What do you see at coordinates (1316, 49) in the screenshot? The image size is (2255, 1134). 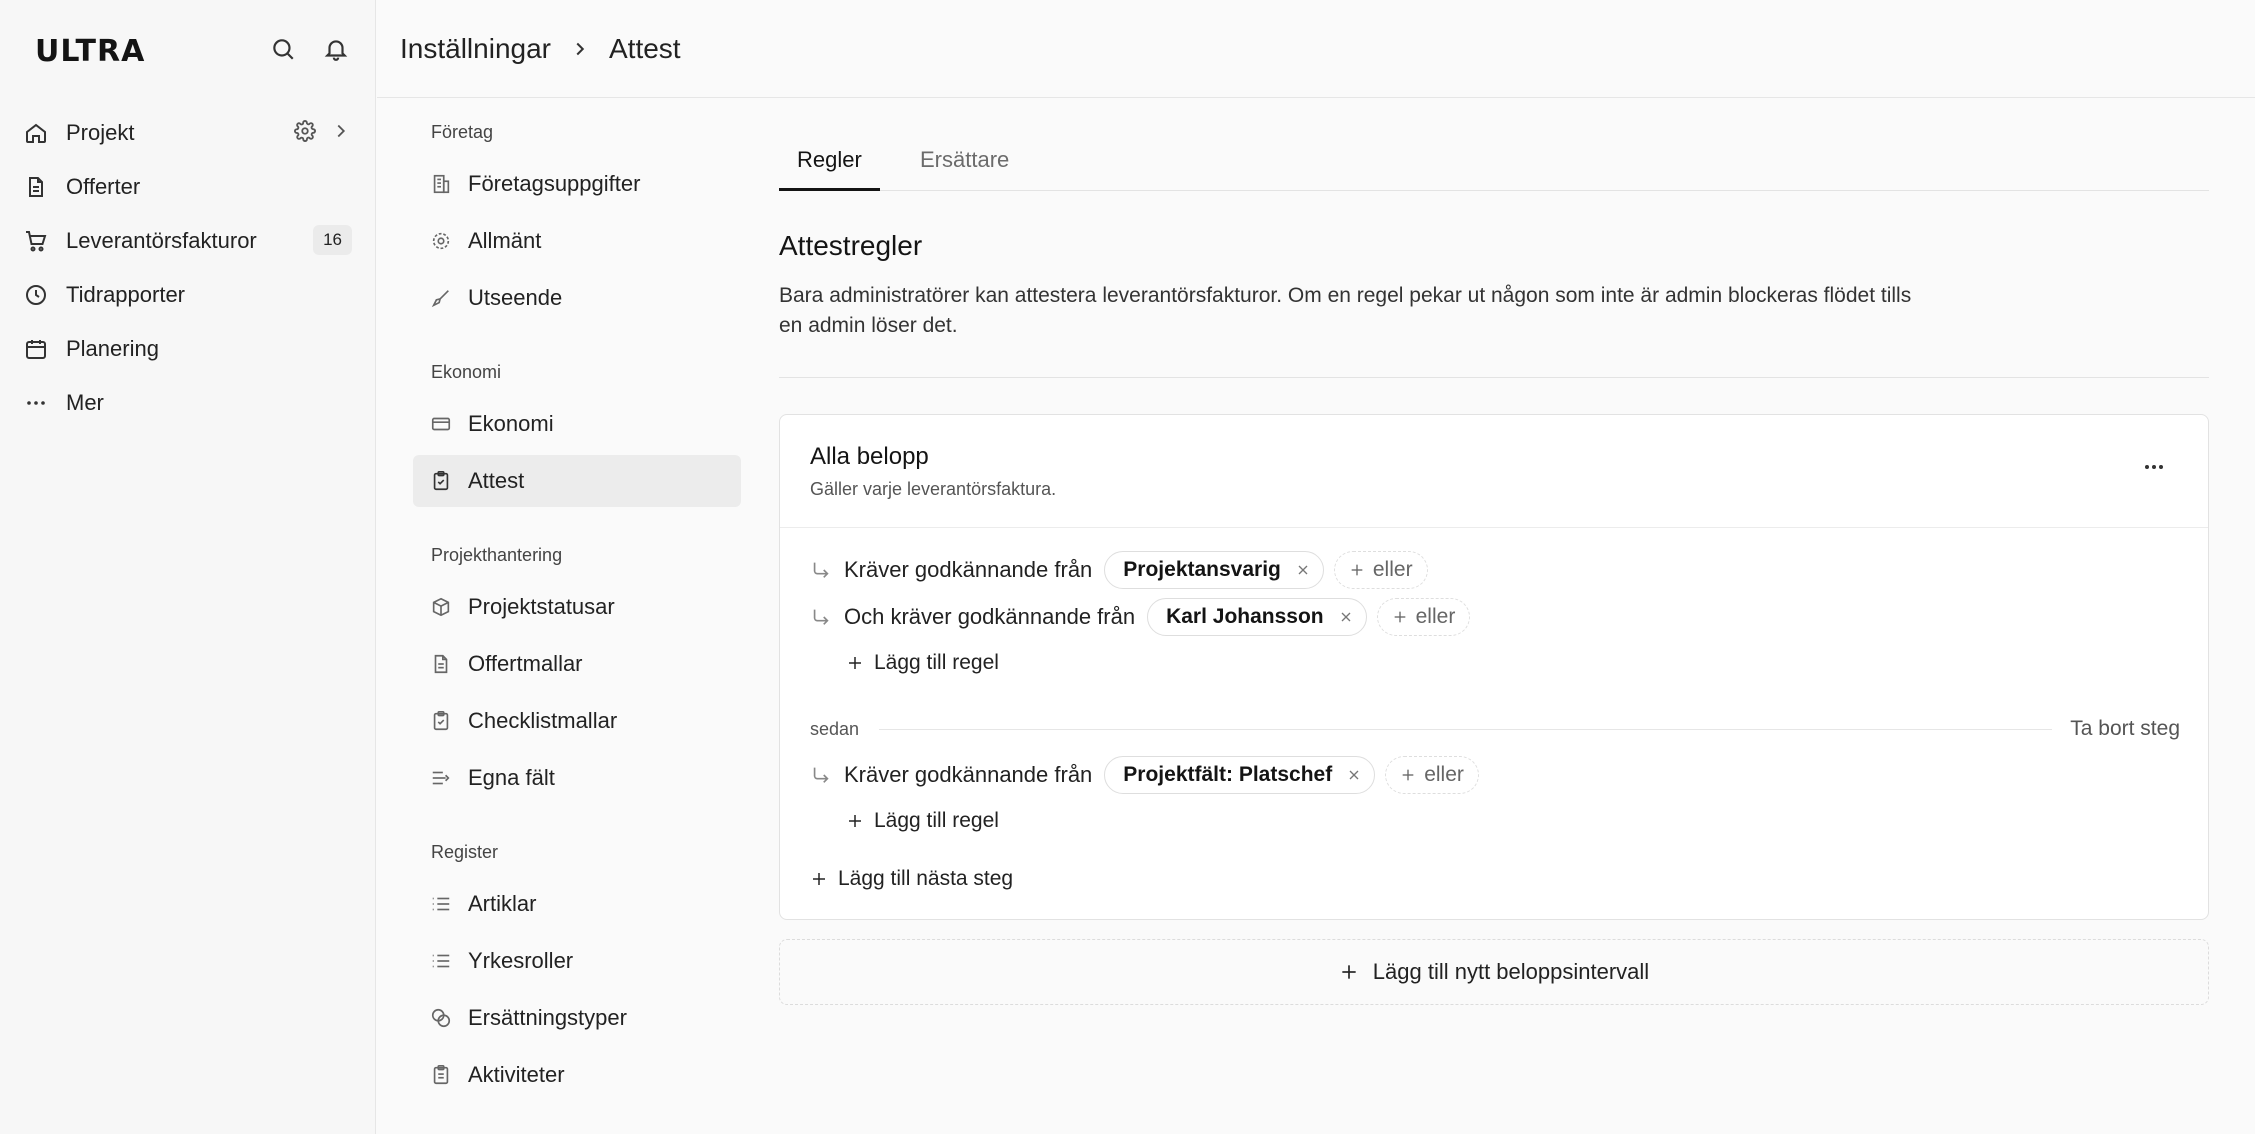 I see `page-header: Inställningar Attest` at bounding box center [1316, 49].